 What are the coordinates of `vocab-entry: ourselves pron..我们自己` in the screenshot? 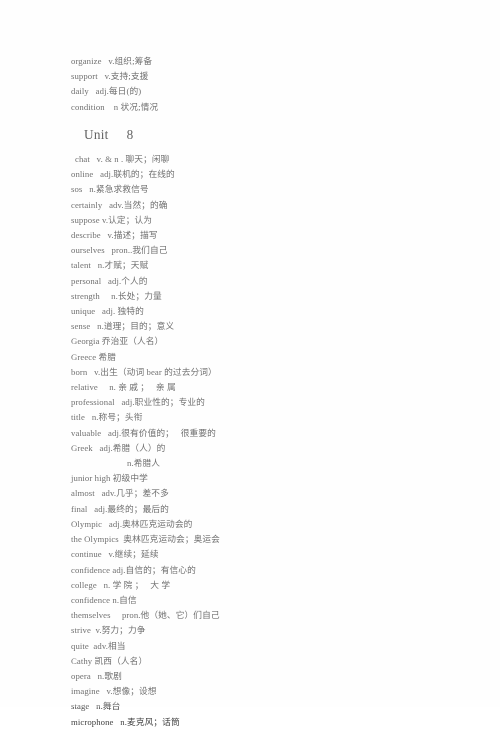 It's located at (119, 250).